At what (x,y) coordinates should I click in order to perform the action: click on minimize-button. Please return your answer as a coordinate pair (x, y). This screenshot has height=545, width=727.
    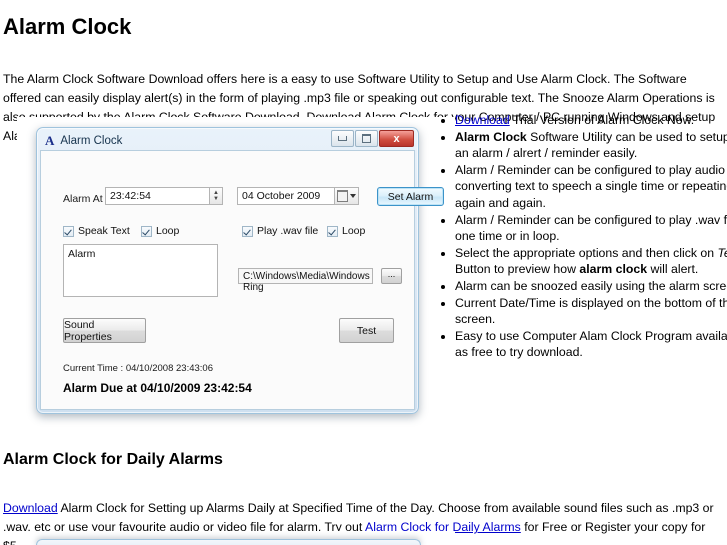
    Looking at the image, I should click on (342, 138).